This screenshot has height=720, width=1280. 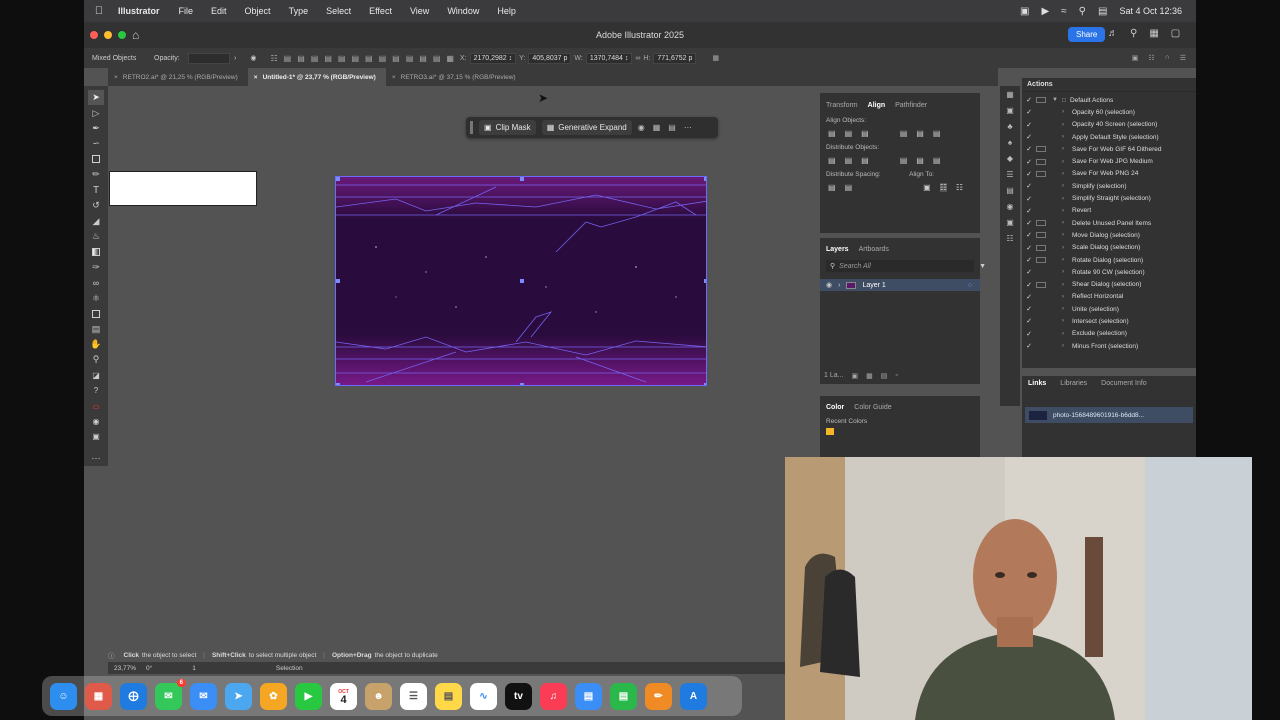 What do you see at coordinates (1037, 383) in the screenshot?
I see `tab-links: Links` at bounding box center [1037, 383].